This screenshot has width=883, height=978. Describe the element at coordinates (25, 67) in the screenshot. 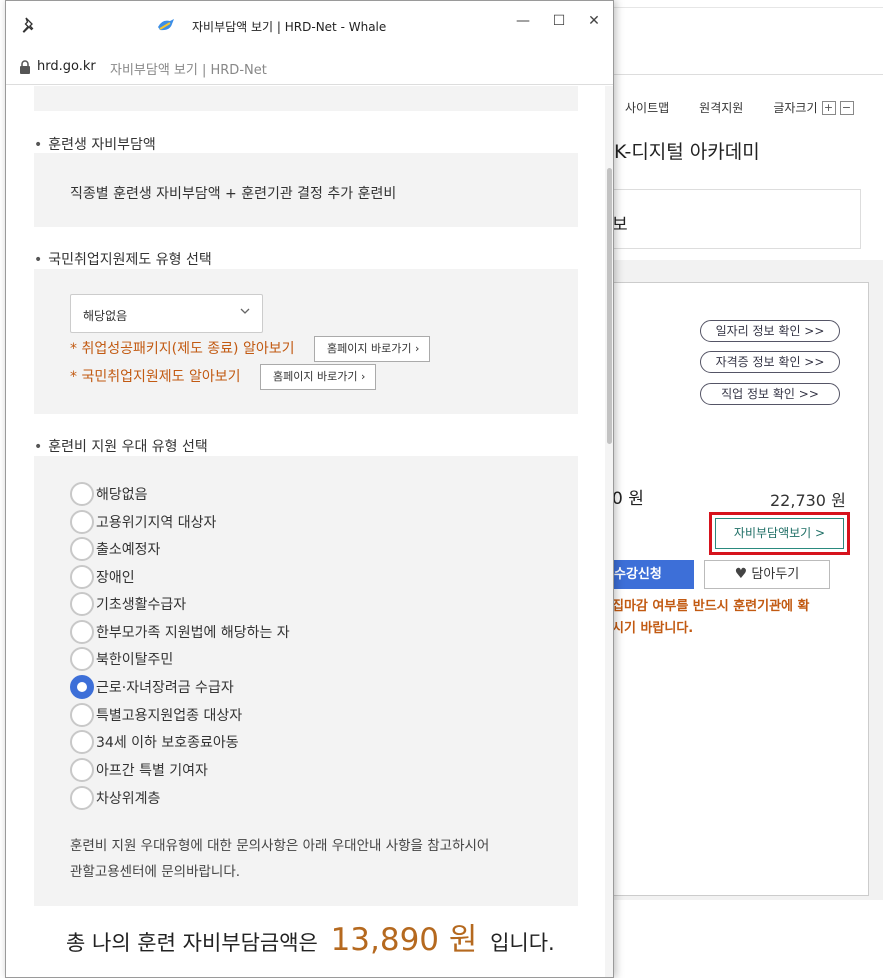

I see `lock-icon` at that location.